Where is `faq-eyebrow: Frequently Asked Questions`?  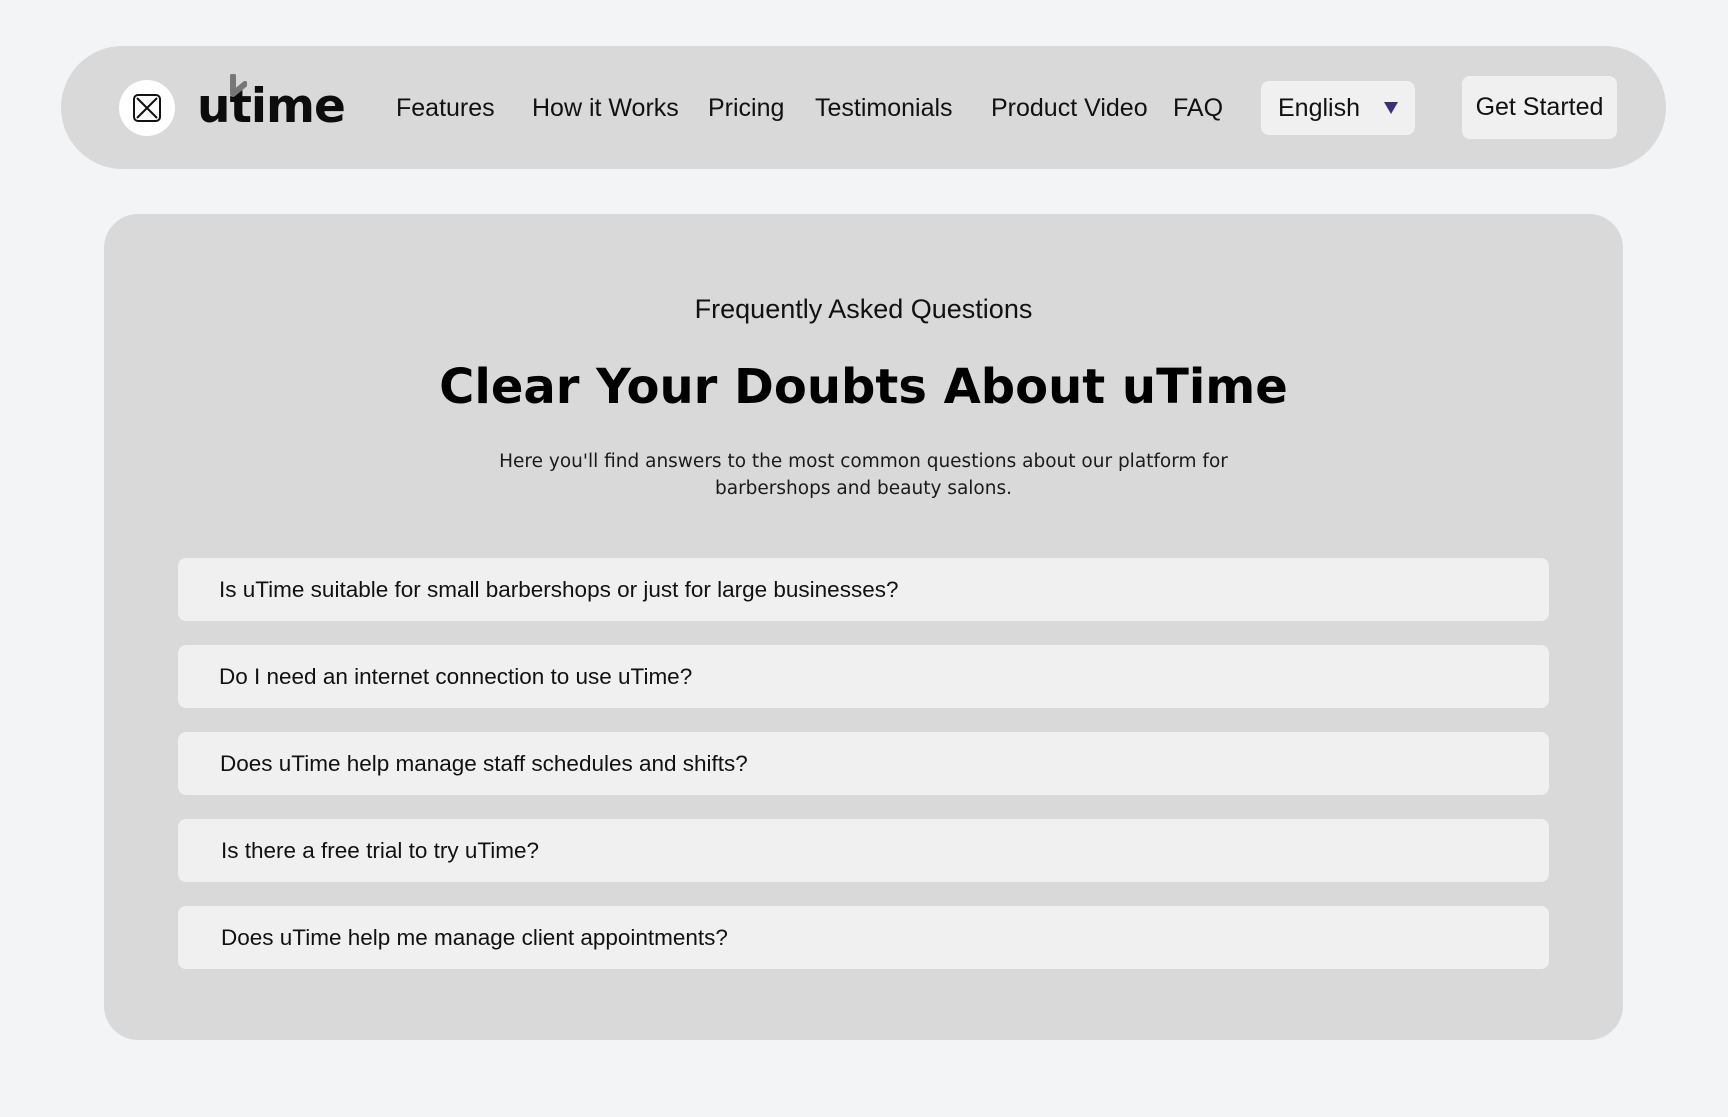
faq-eyebrow: Frequently Asked Questions is located at coordinates (863, 309).